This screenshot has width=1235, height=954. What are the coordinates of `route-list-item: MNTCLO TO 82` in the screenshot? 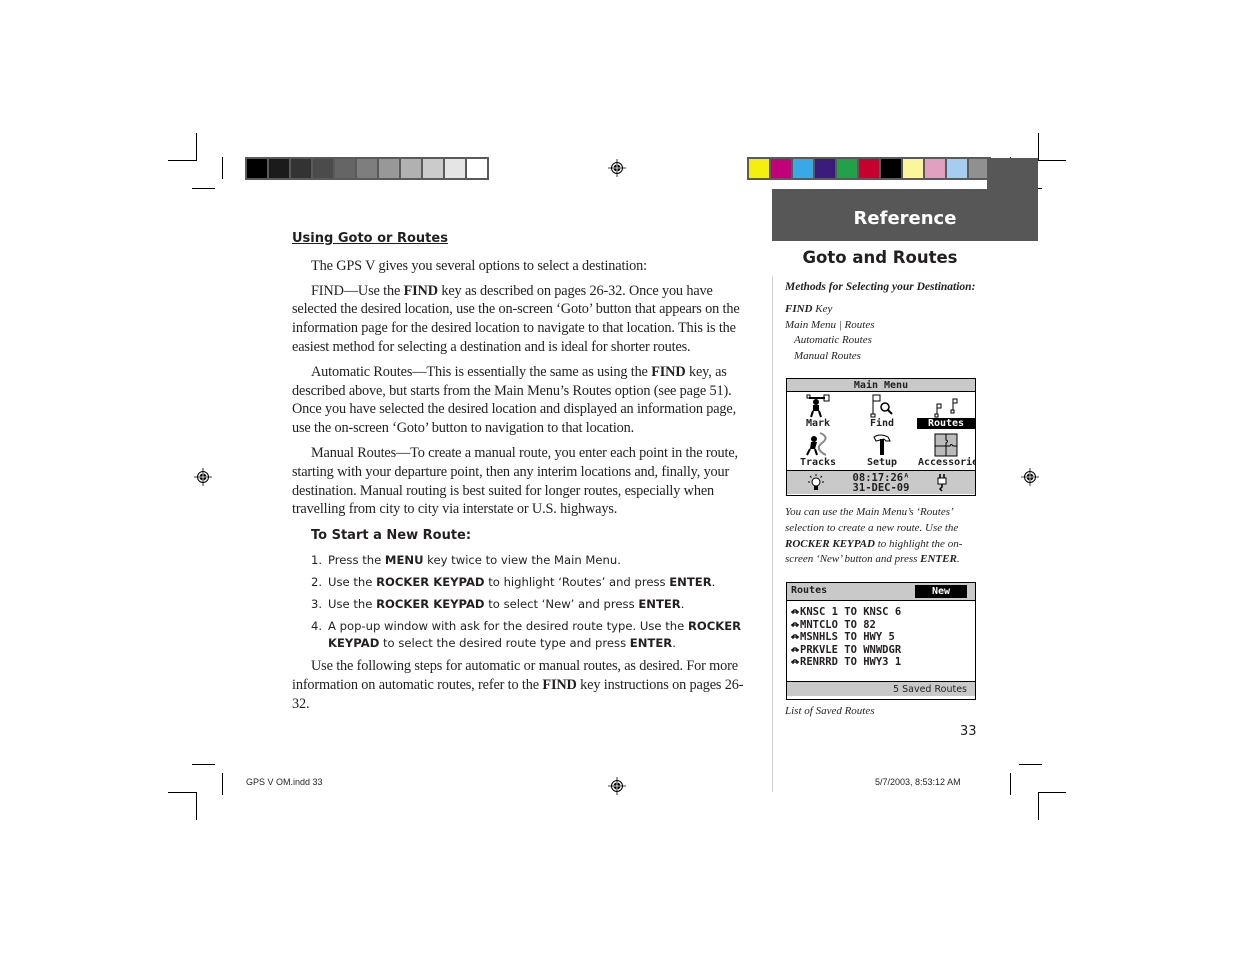 It's located at (882, 625).